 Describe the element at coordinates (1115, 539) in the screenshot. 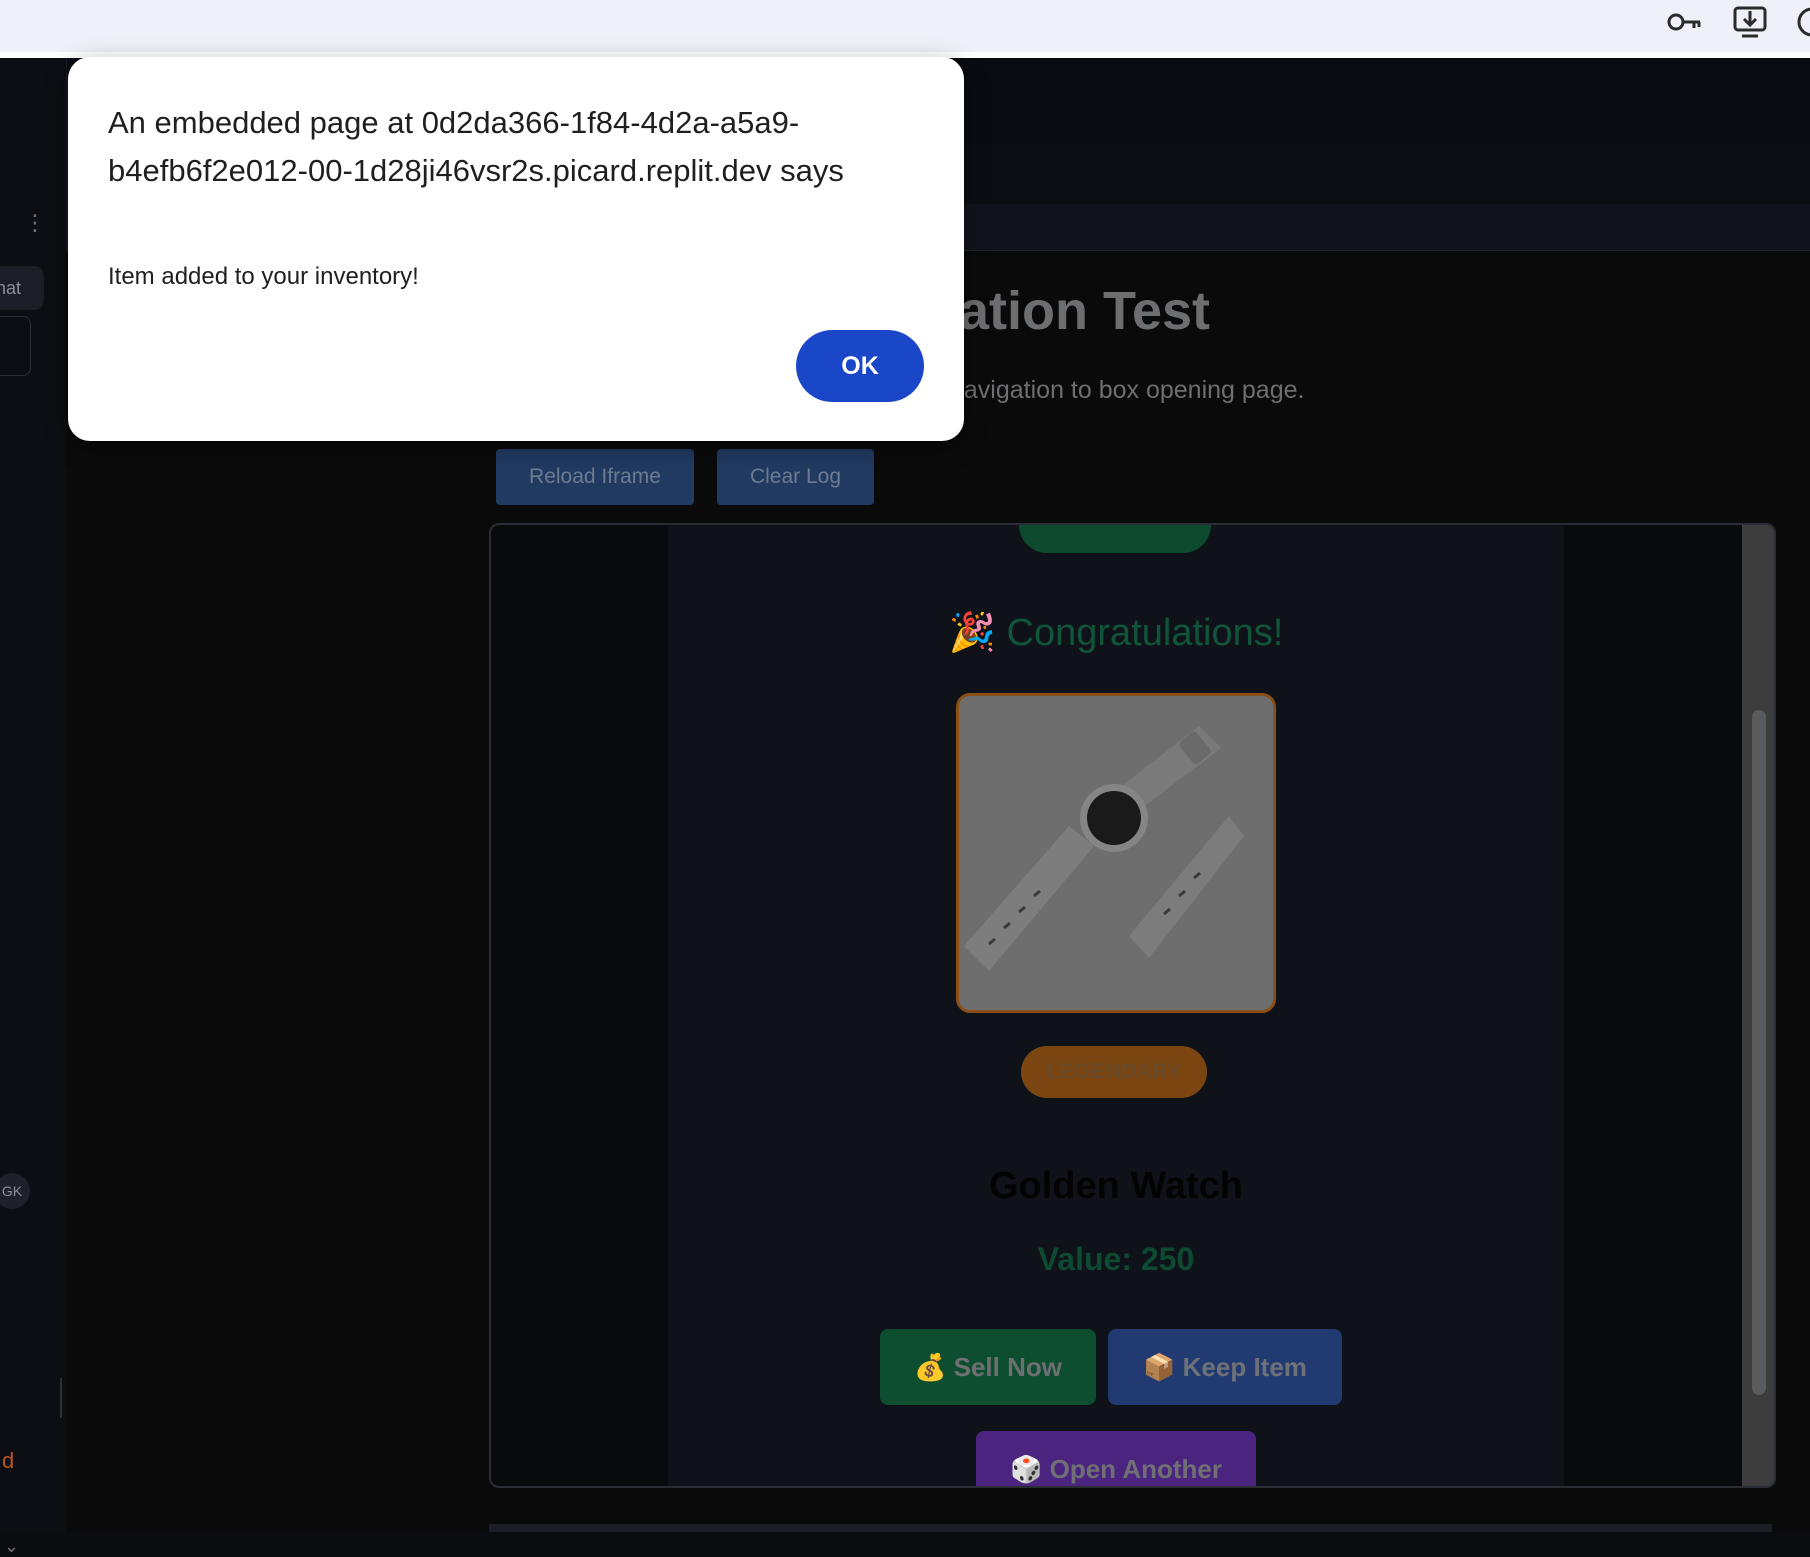

I see `previous-button-edge` at that location.